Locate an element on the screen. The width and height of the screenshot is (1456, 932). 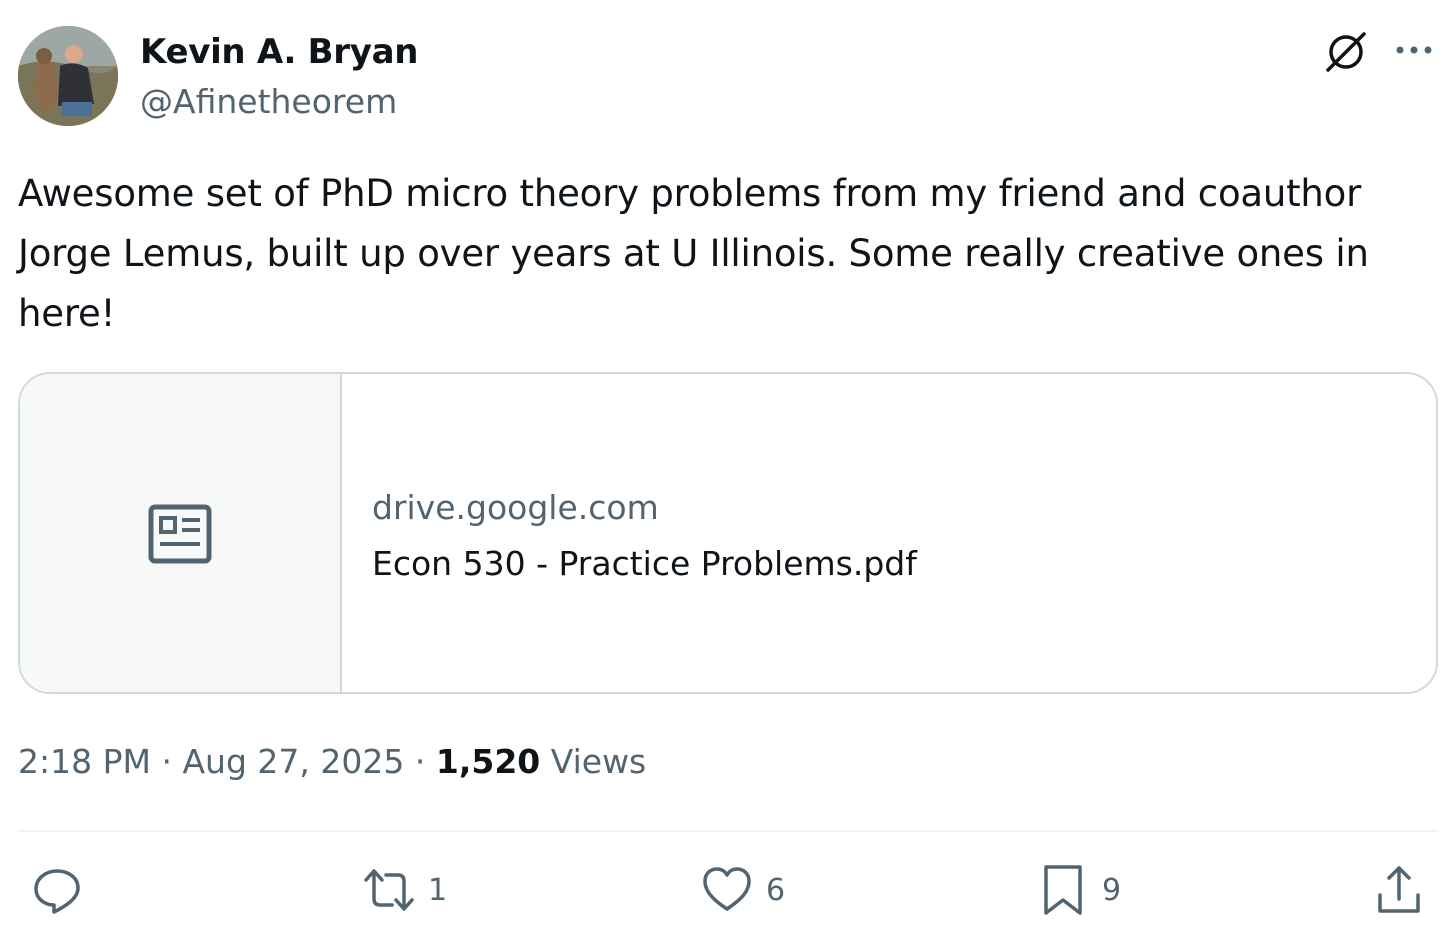
card-thumbnail is located at coordinates (181, 533).